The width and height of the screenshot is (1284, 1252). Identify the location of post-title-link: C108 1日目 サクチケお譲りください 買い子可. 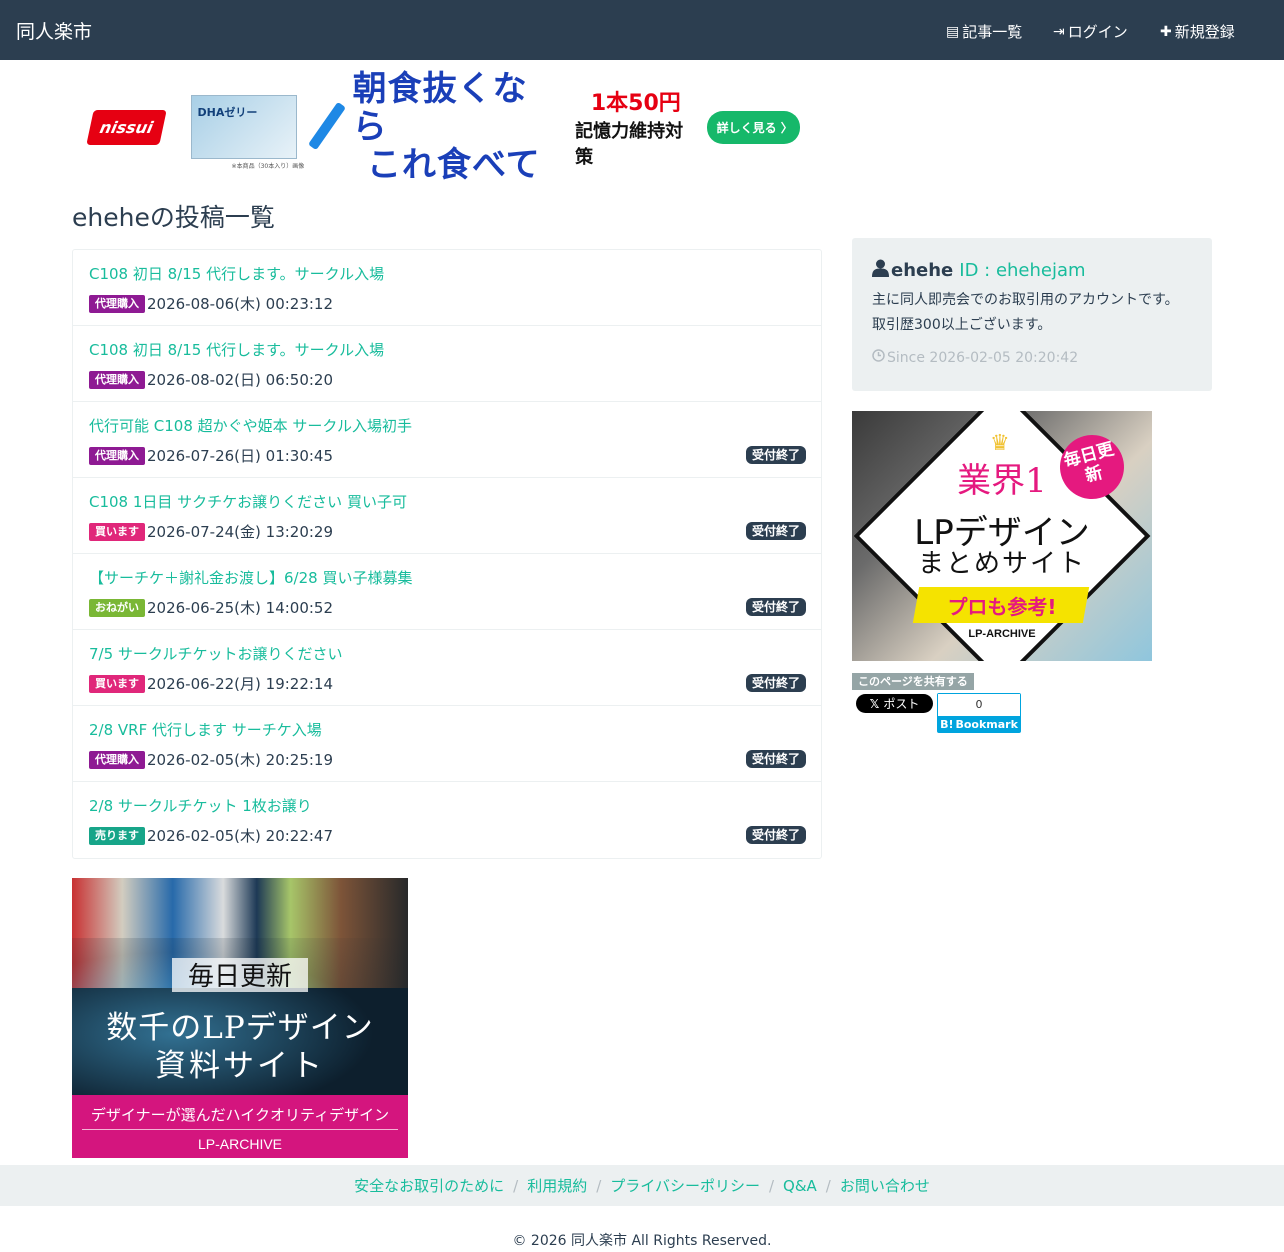
(248, 501).